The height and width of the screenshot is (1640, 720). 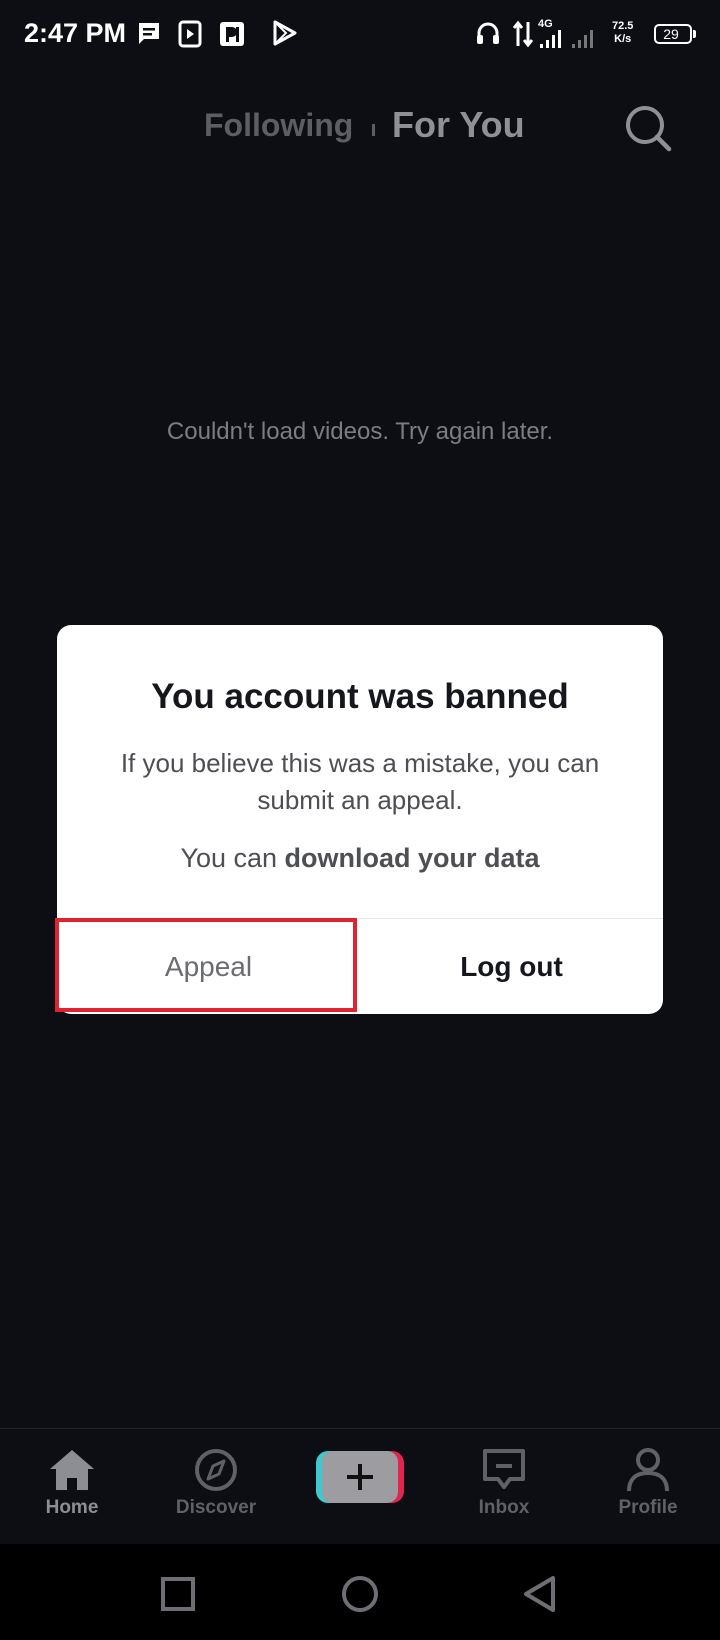 What do you see at coordinates (458, 125) in the screenshot?
I see `tab-for-you: For You` at bounding box center [458, 125].